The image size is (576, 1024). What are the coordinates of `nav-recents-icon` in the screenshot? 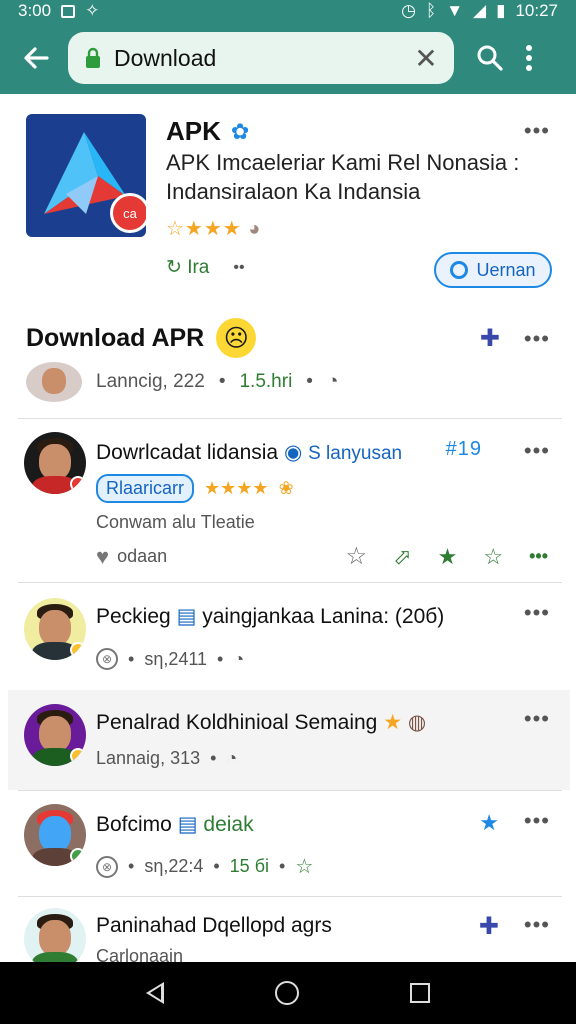 It's located at (420, 993).